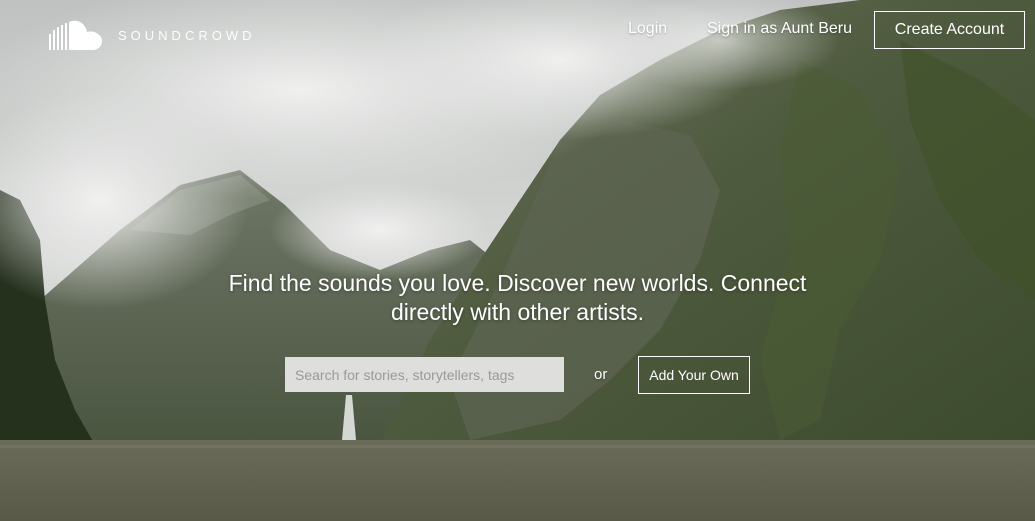 This screenshot has height=521, width=1035. I want to click on create-account-button: Create Account, so click(949, 30).